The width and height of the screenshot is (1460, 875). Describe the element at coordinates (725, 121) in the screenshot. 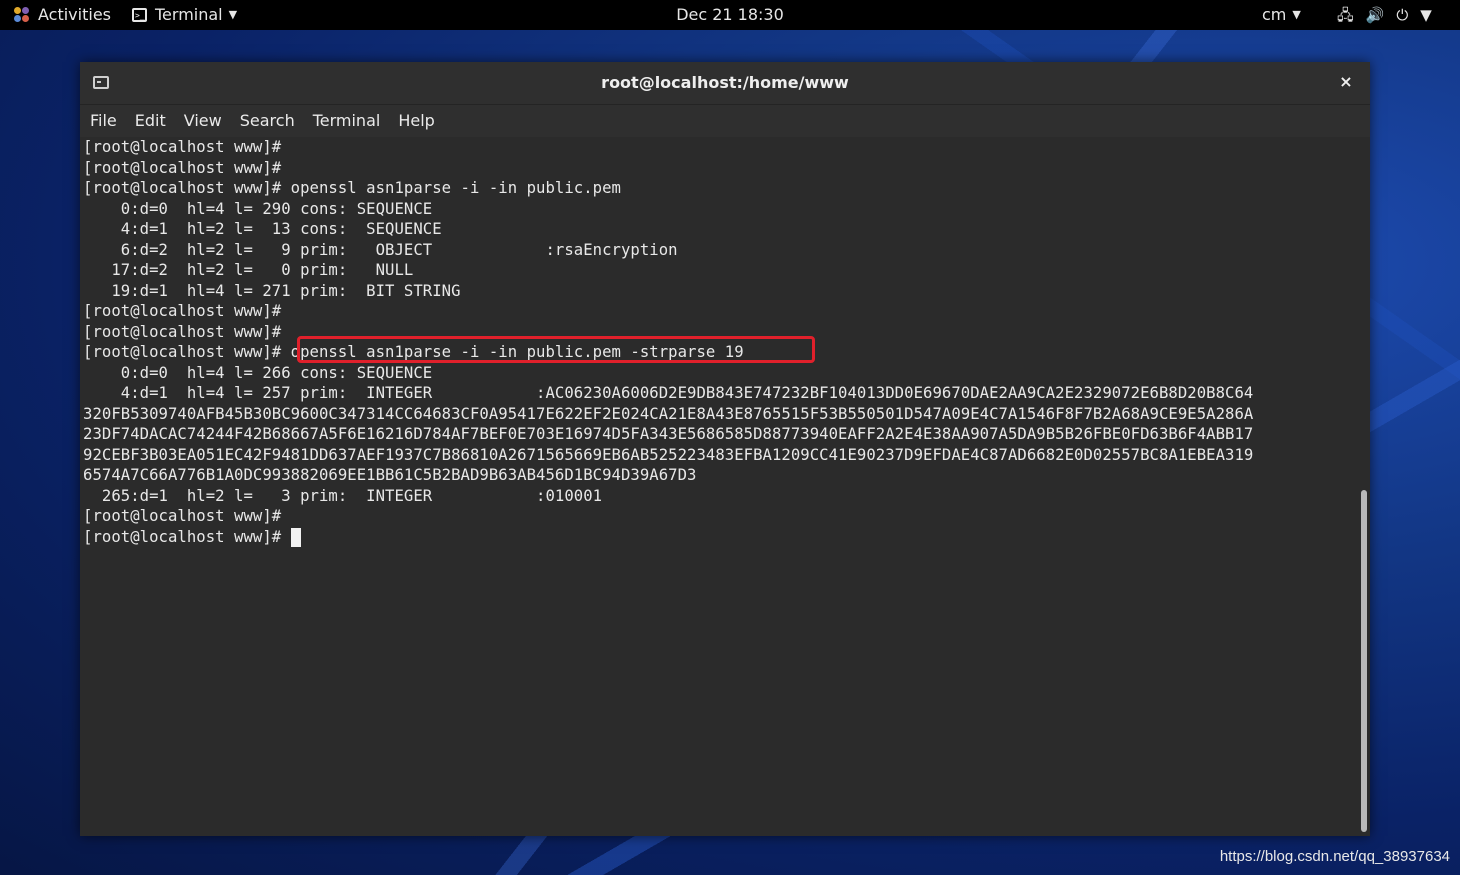

I see `menu-bar: File Edit View Search Terminal Help` at that location.